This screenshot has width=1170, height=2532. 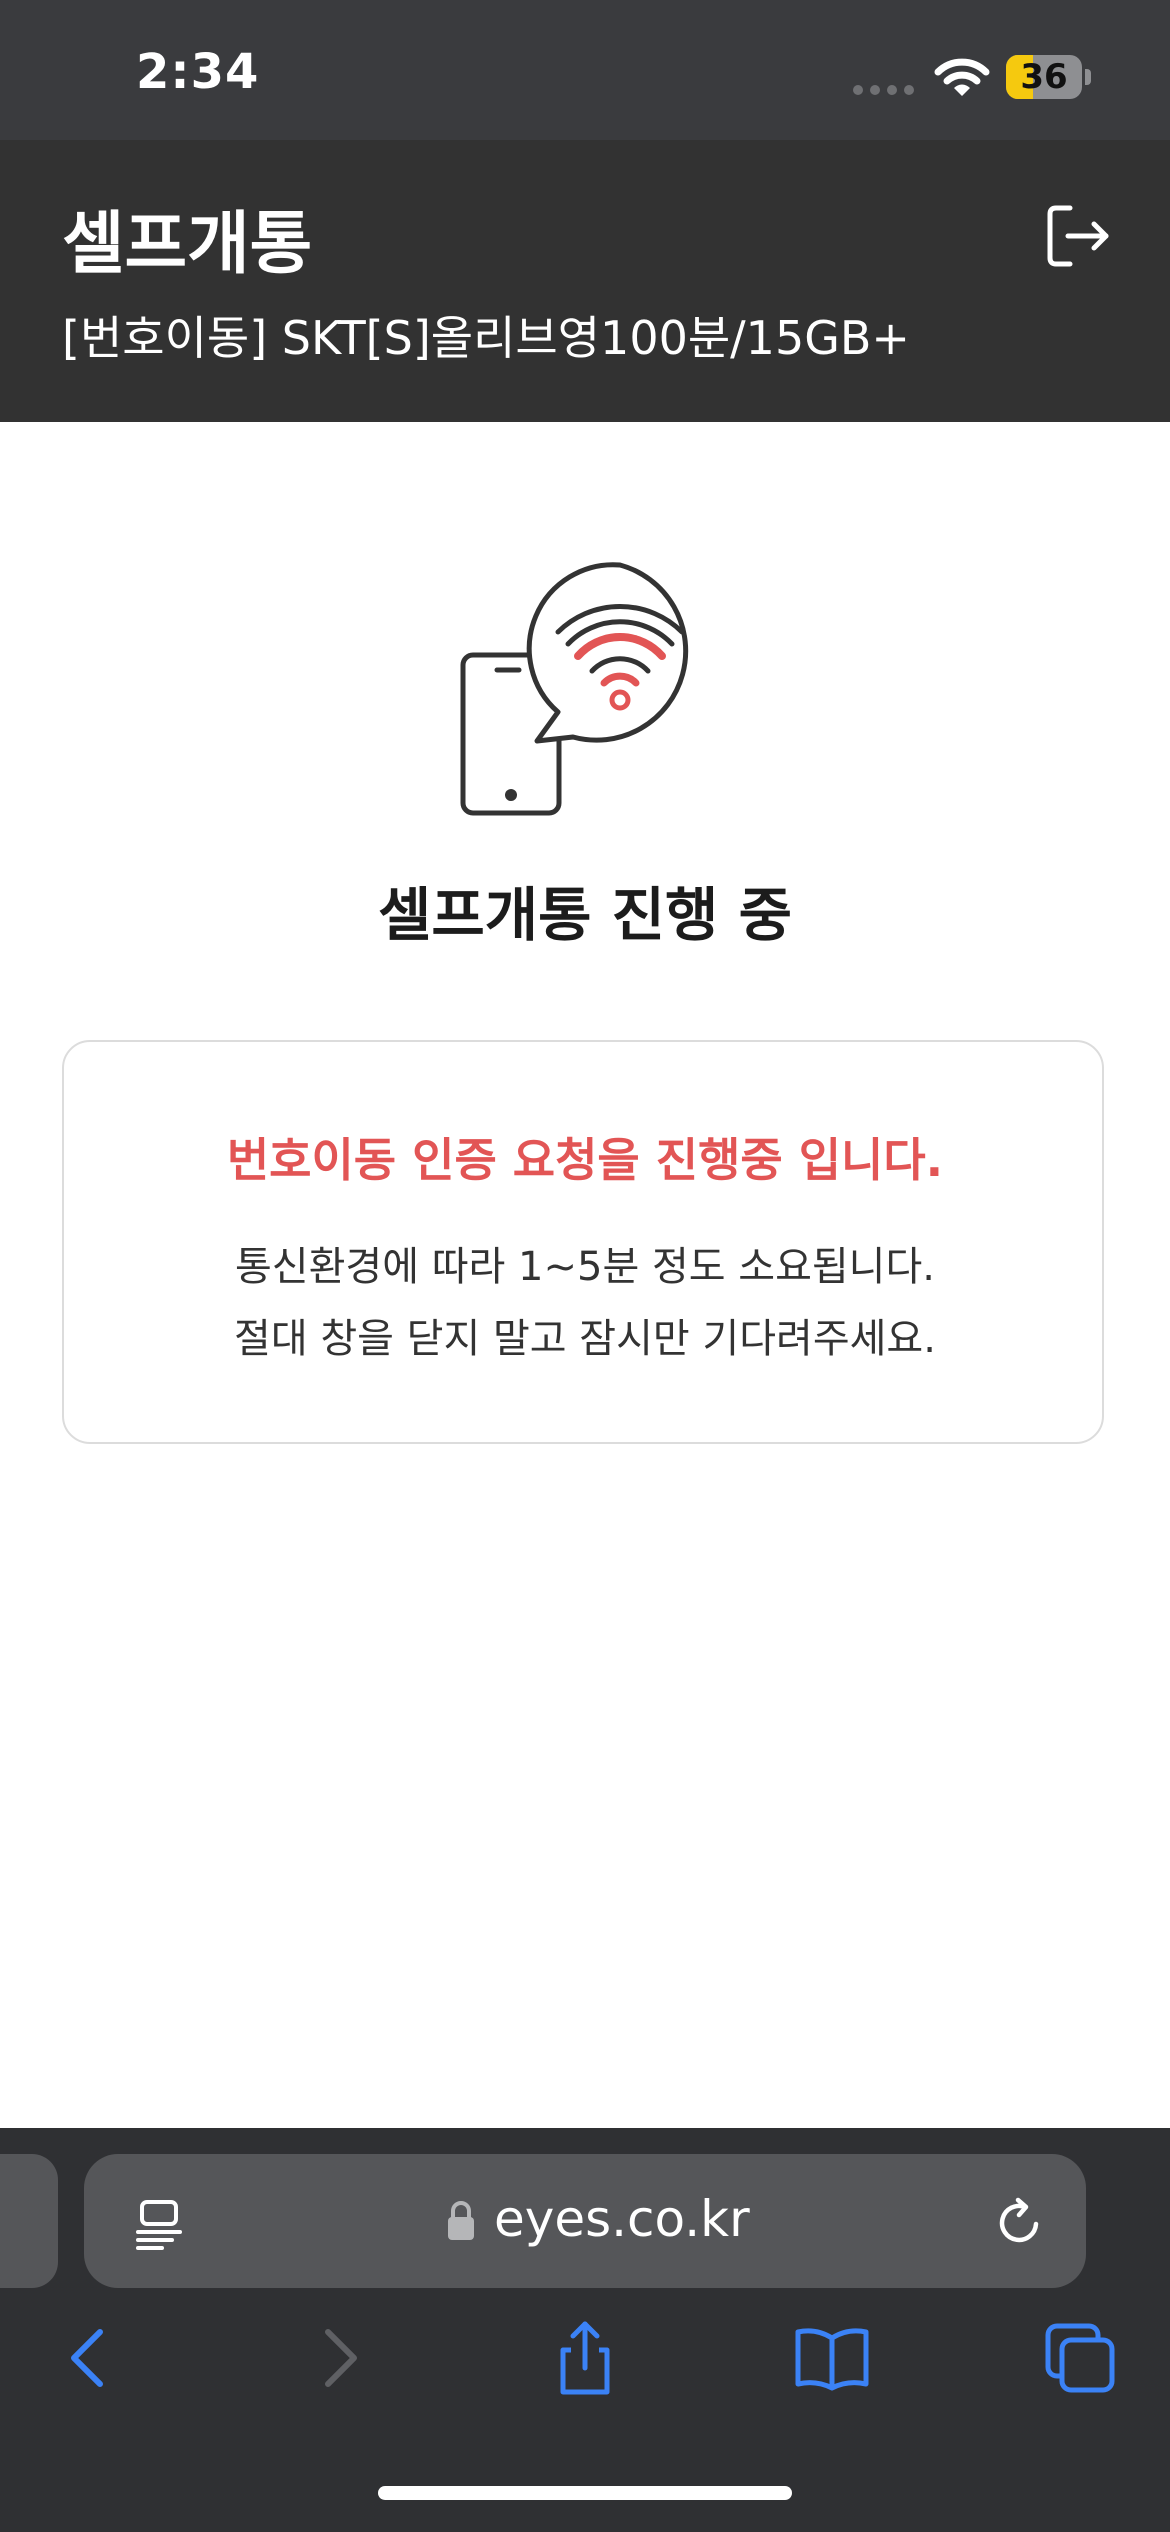 What do you see at coordinates (574, 689) in the screenshot?
I see `phone-wifi-icon` at bounding box center [574, 689].